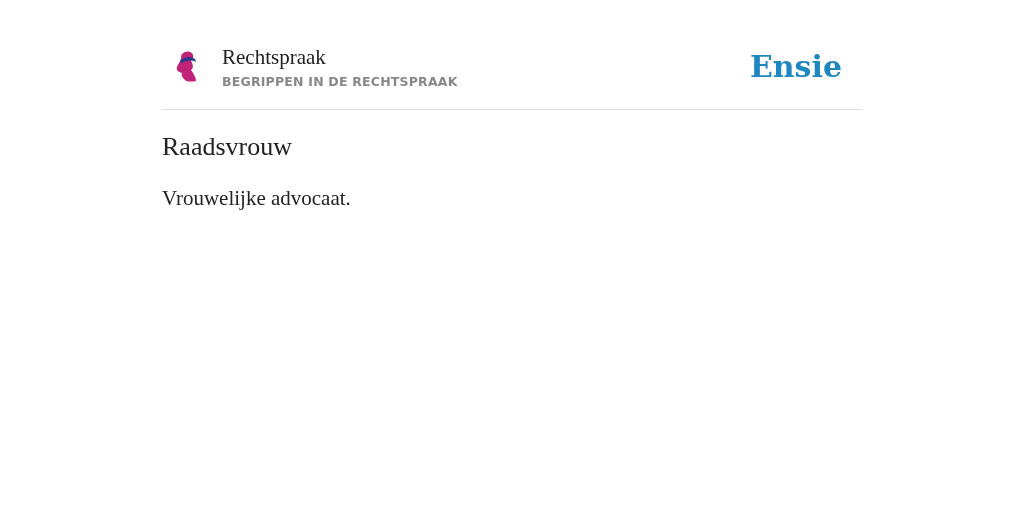 The height and width of the screenshot is (512, 1024). I want to click on term-heading: Raadsvrouw, so click(227, 147).